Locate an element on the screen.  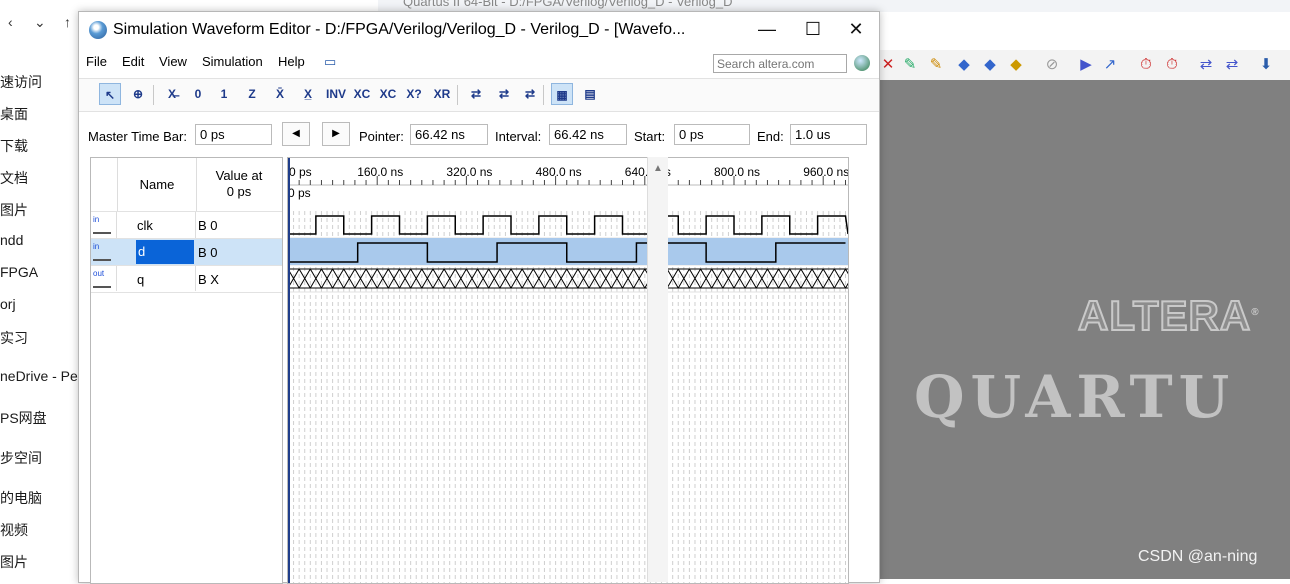
programmer-icon: ◆ is located at coordinates (1016, 65).